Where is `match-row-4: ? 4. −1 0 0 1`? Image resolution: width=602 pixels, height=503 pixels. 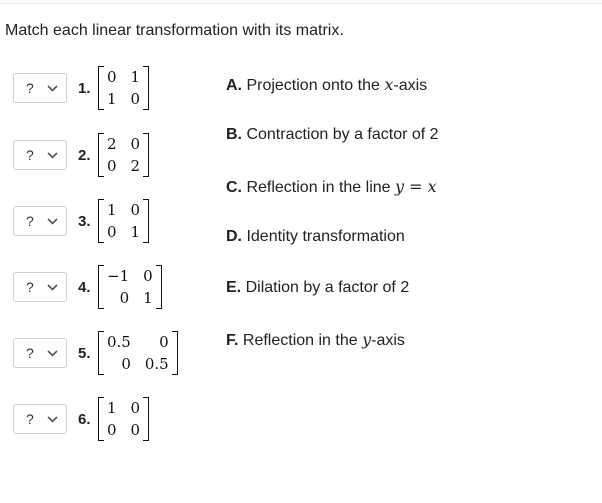
match-row-4: ? 4. −1 0 0 1 is located at coordinates (87, 287).